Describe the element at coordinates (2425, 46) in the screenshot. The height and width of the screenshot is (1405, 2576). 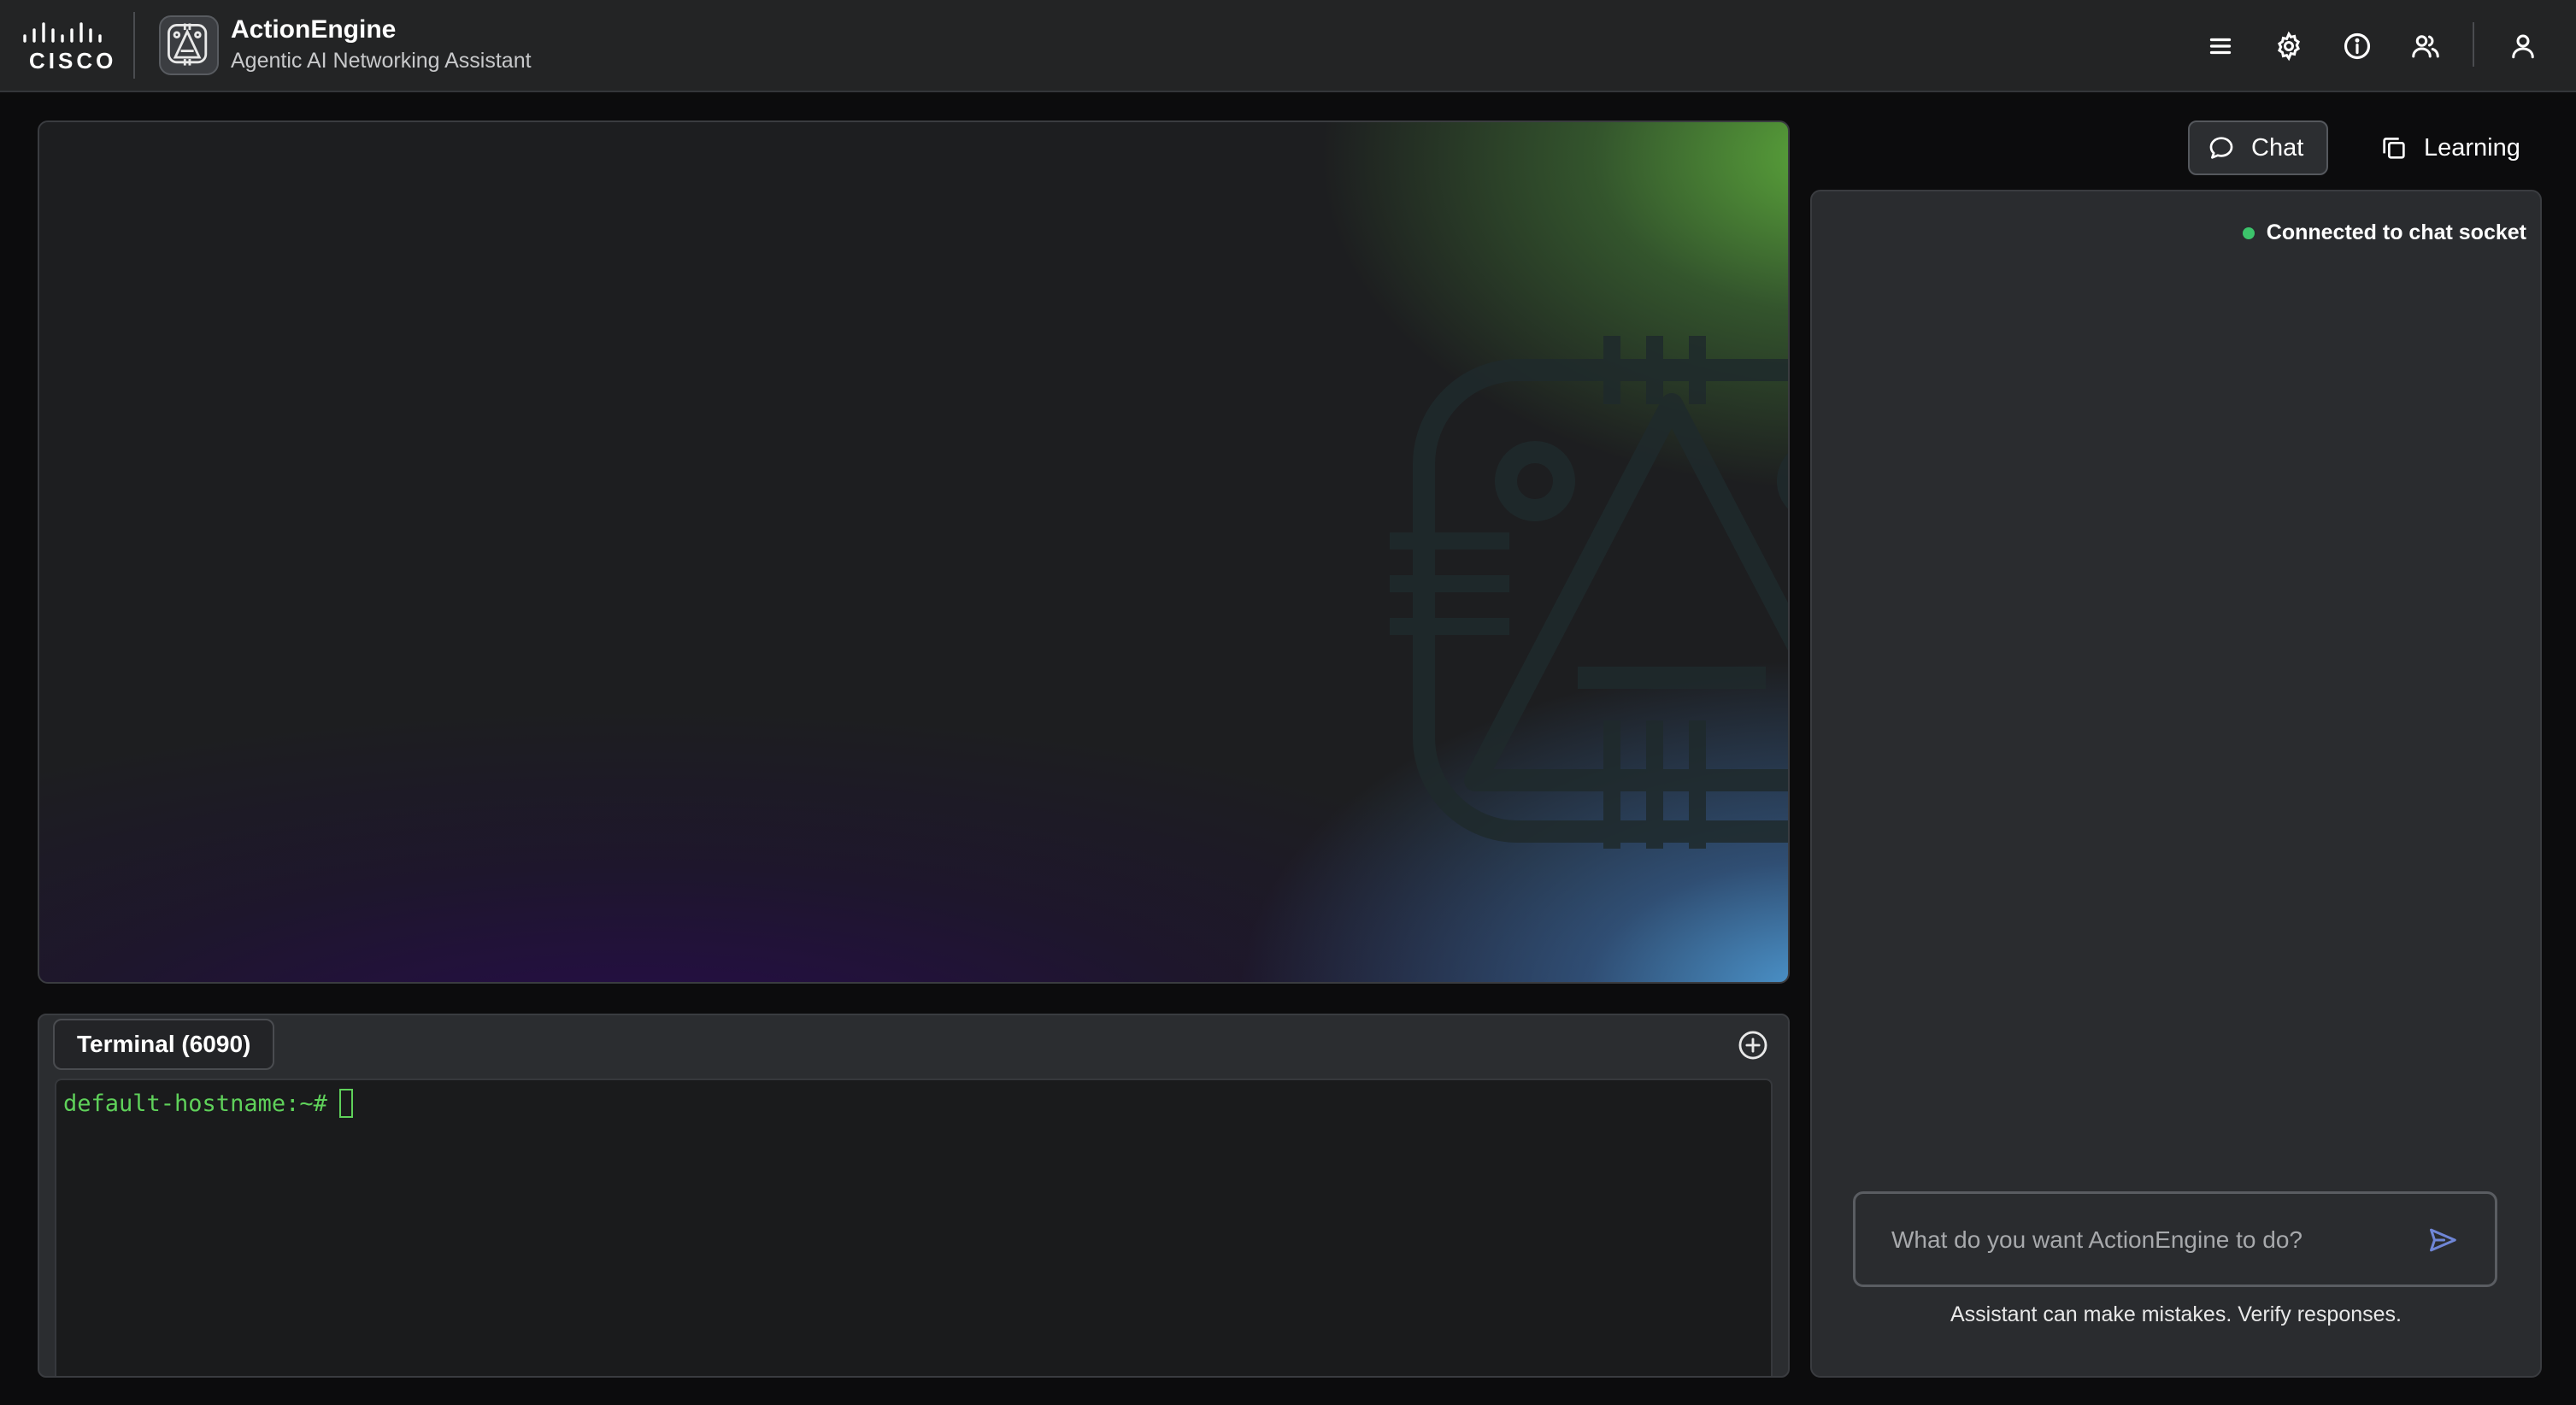
I see `users-icon` at that location.